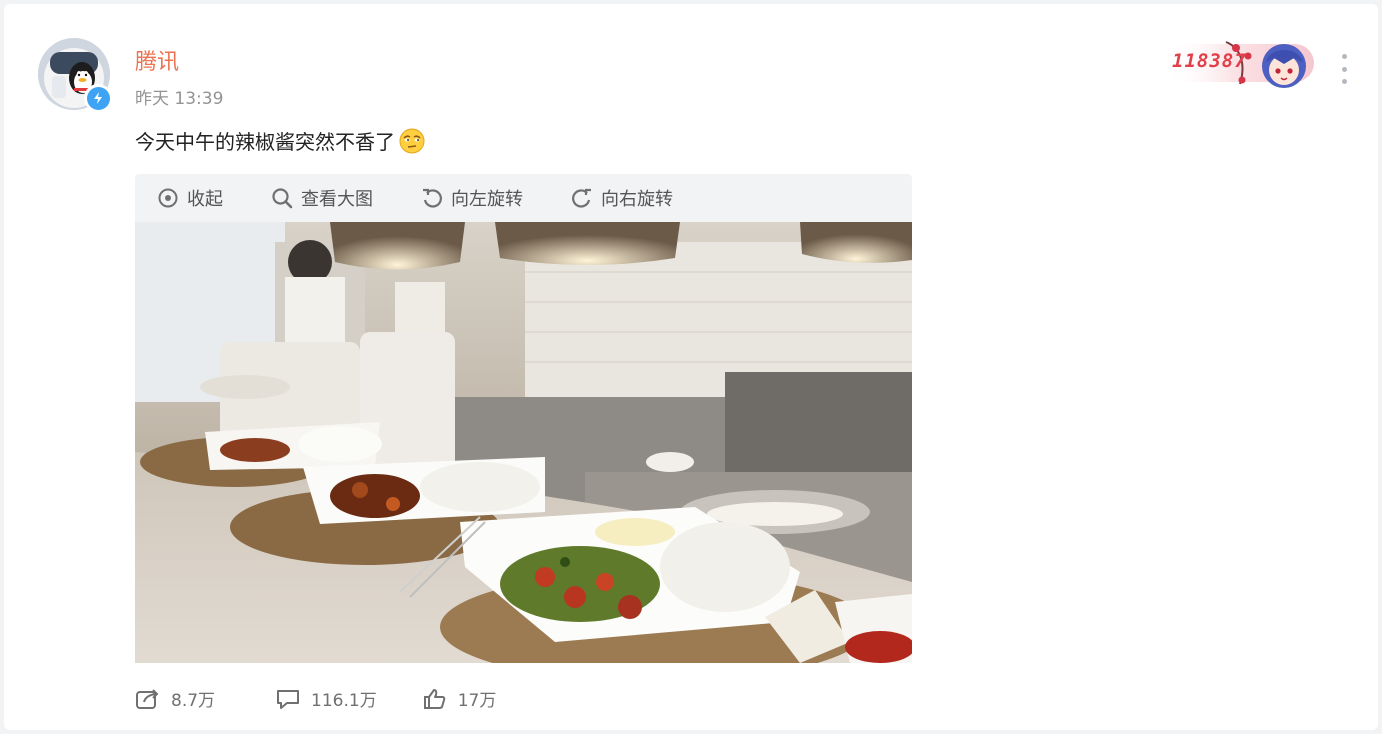 Image resolution: width=1382 pixels, height=734 pixels. Describe the element at coordinates (477, 701) in the screenshot. I see `like-count: 17万` at that location.